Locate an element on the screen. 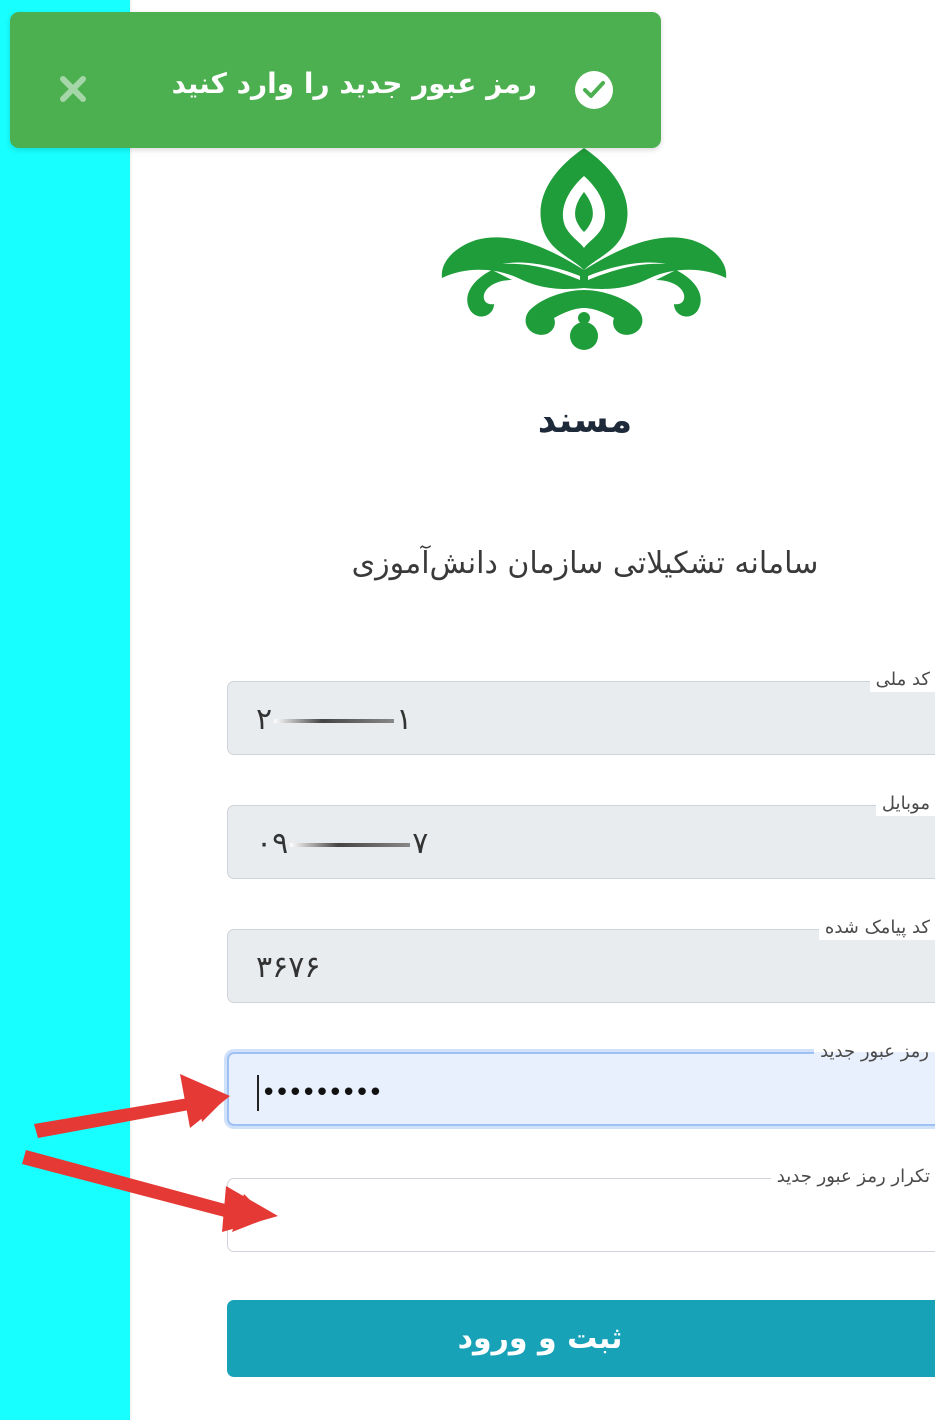 This screenshot has width=935, height=1420. arrow-to-confirm-icon is located at coordinates (150, 1191).